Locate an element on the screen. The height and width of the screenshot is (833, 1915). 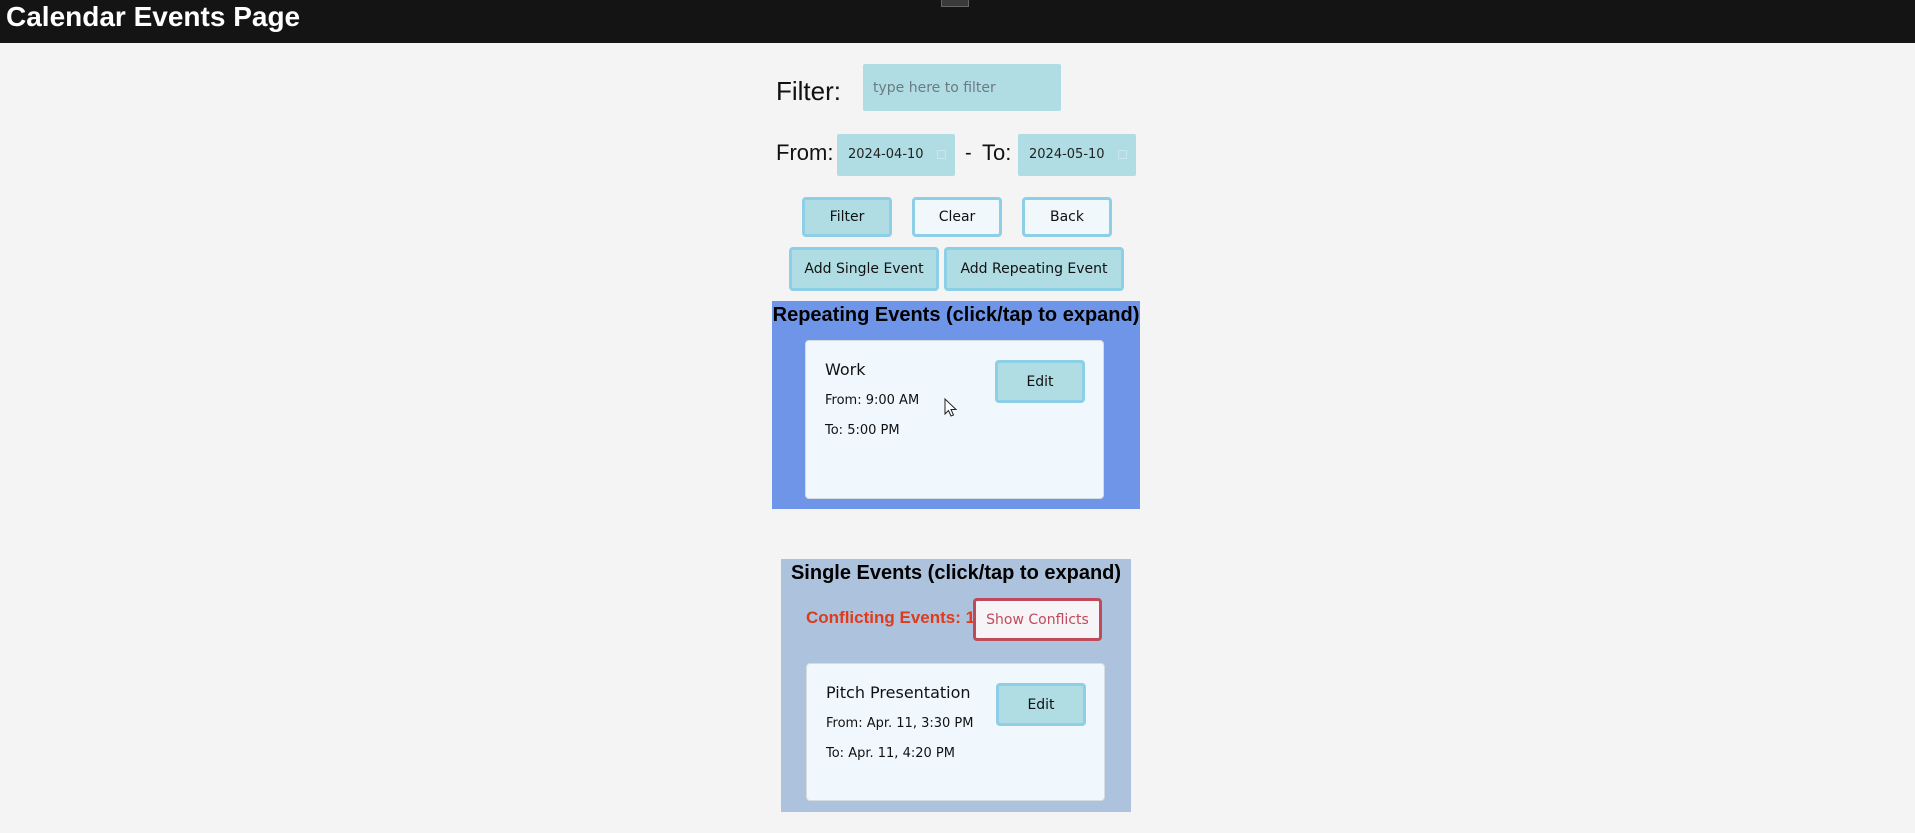
from-date-field: 2024-04-10 is located at coordinates (896, 155).